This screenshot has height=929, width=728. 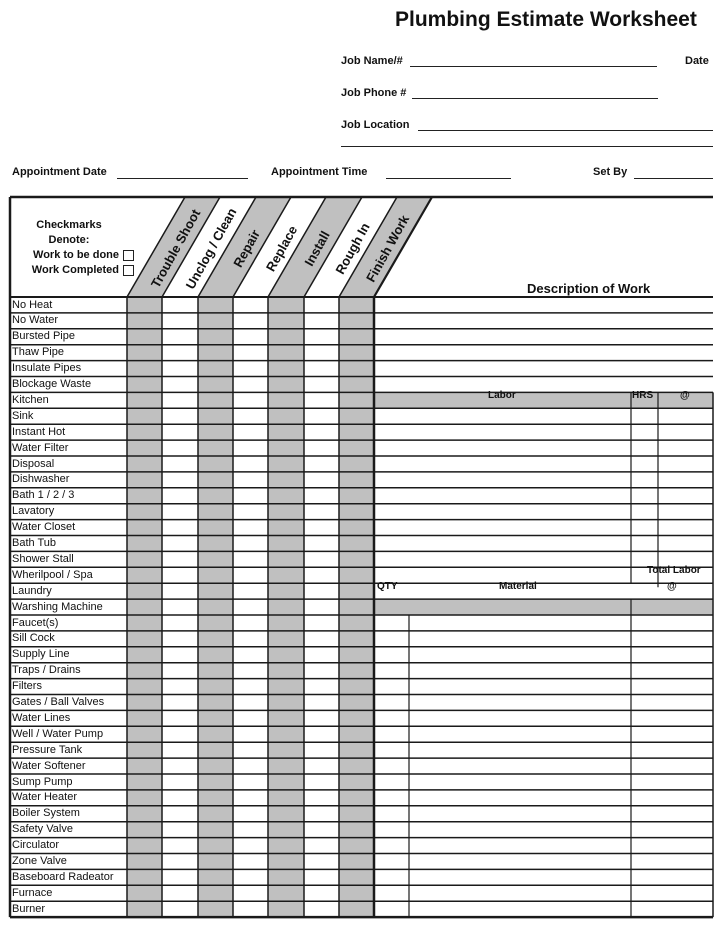 What do you see at coordinates (40, 447) in the screenshot?
I see `item-row-label: Water Filter` at bounding box center [40, 447].